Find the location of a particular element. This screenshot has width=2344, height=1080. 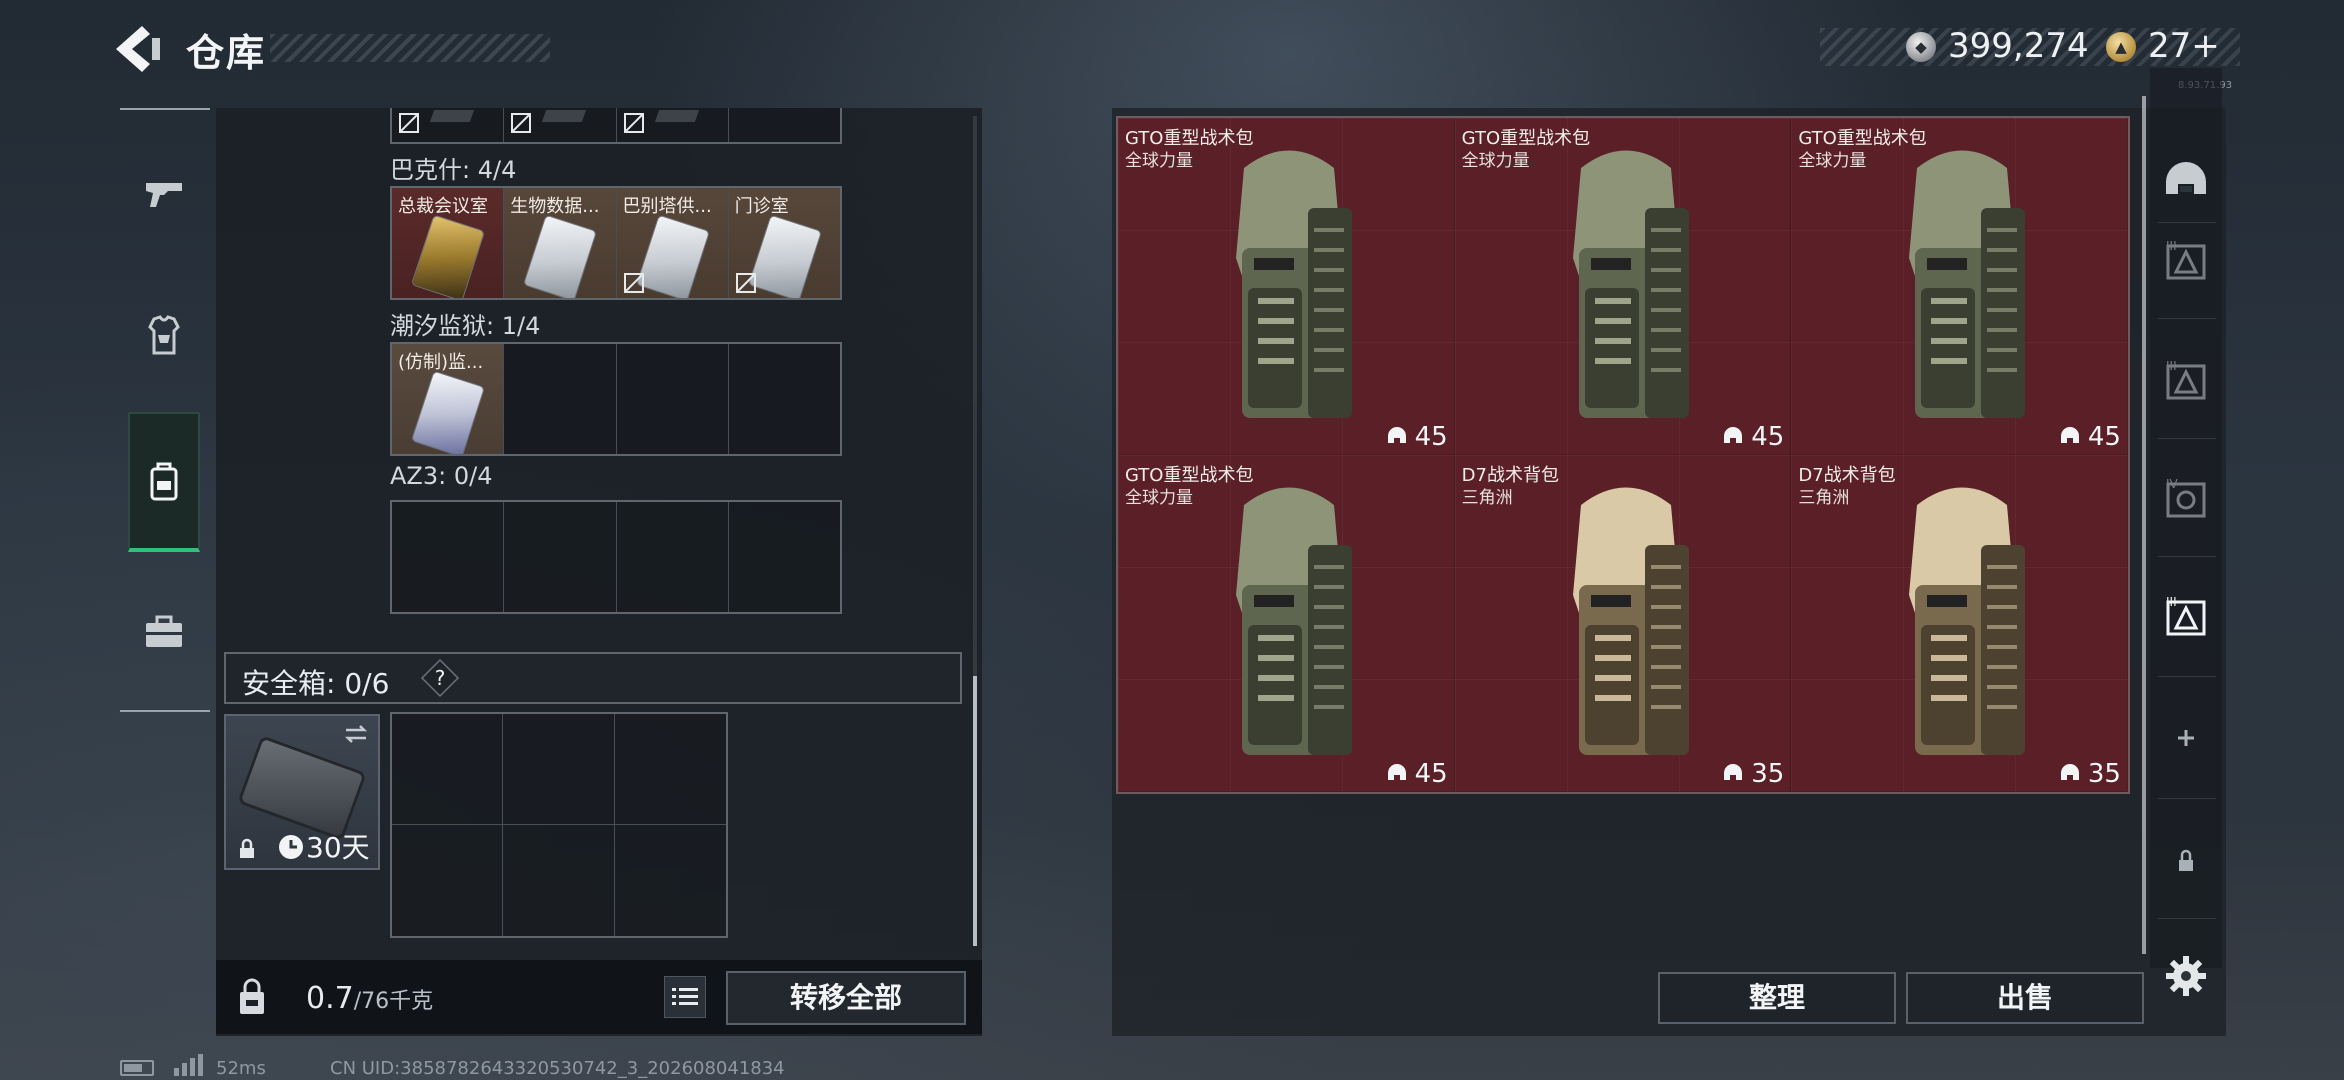

no-link-icon is located at coordinates (633, 123).